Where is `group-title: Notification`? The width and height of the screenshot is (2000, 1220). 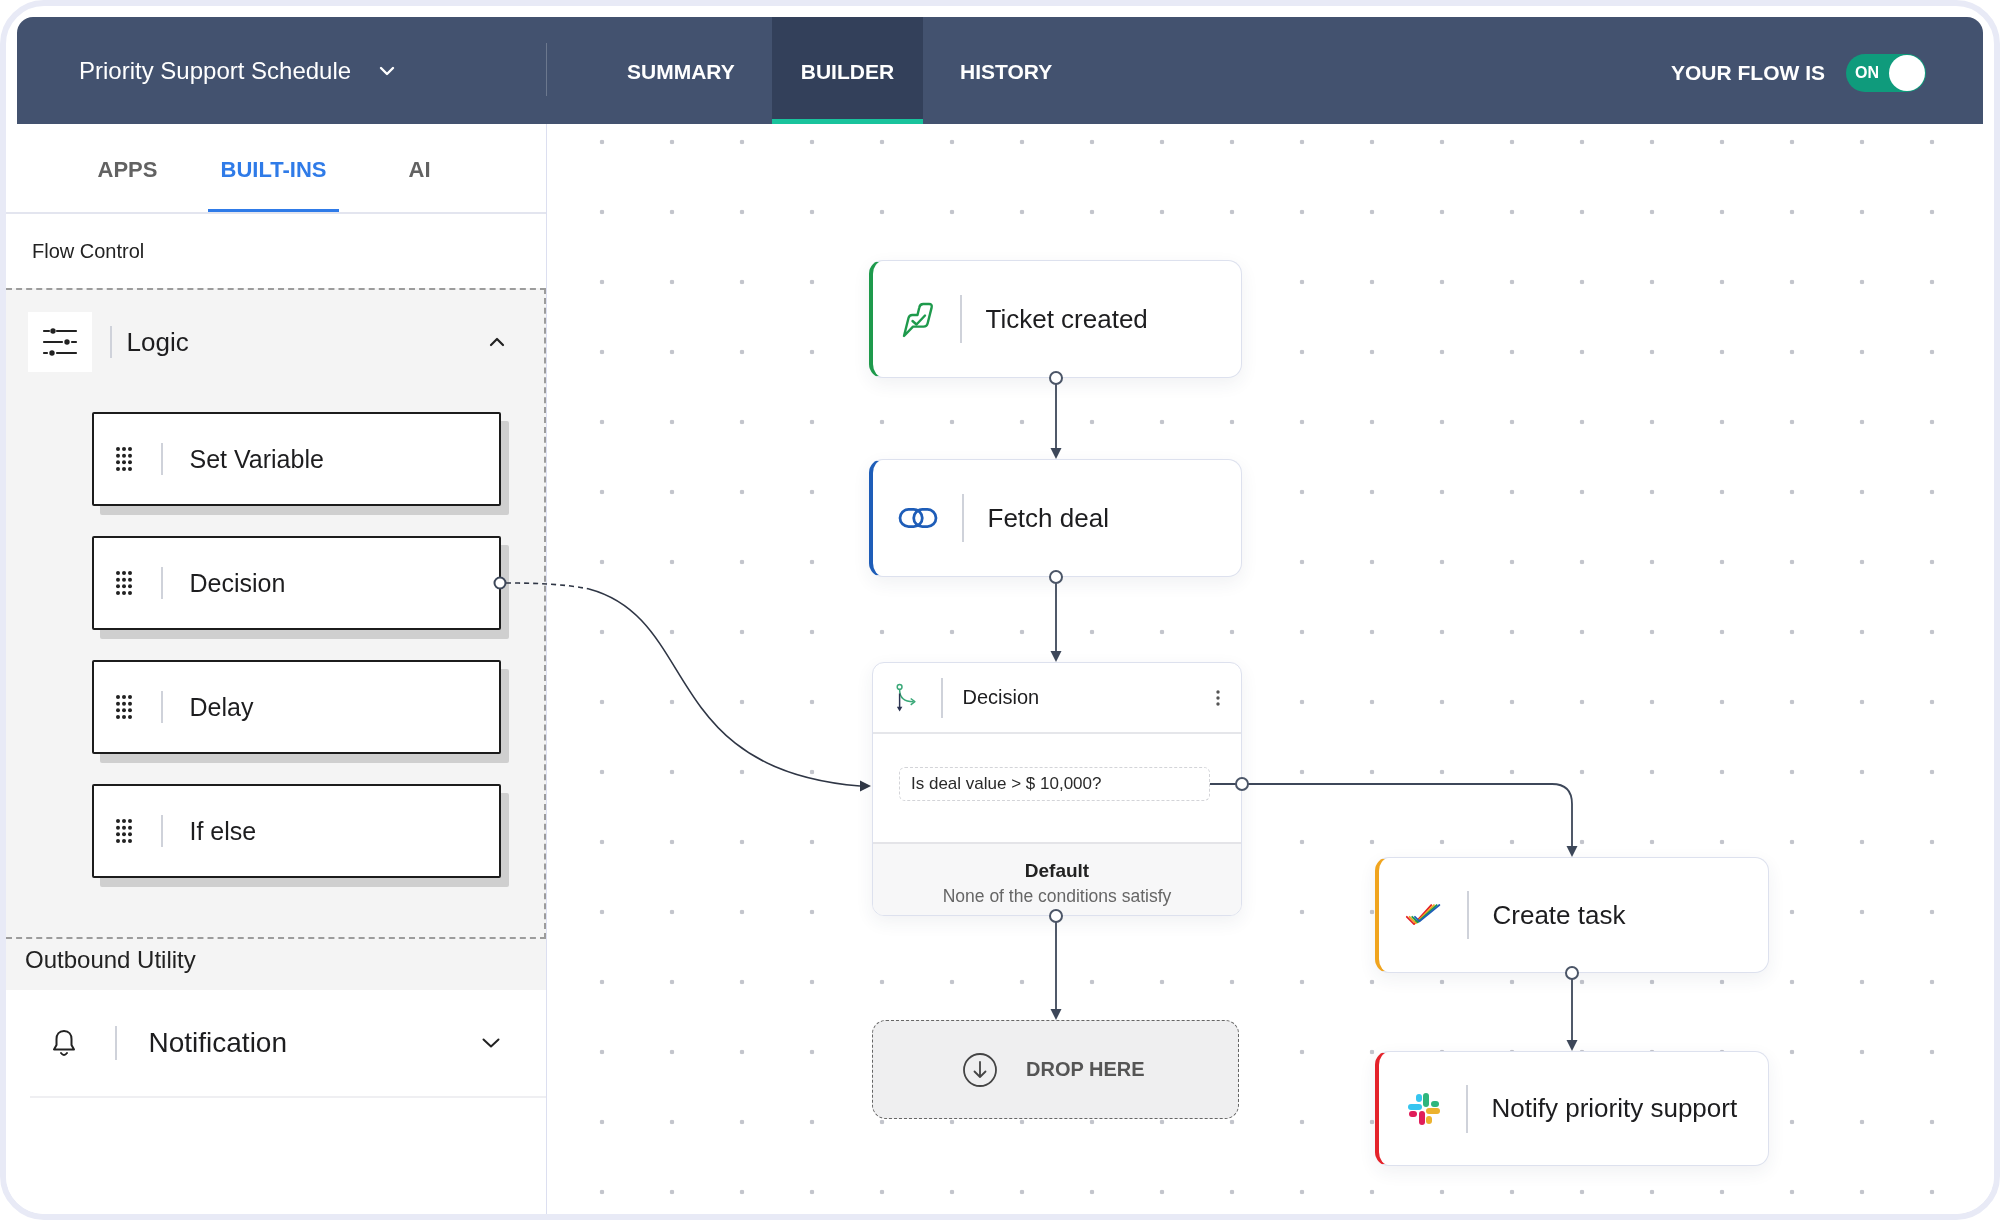 group-title: Notification is located at coordinates (217, 1043).